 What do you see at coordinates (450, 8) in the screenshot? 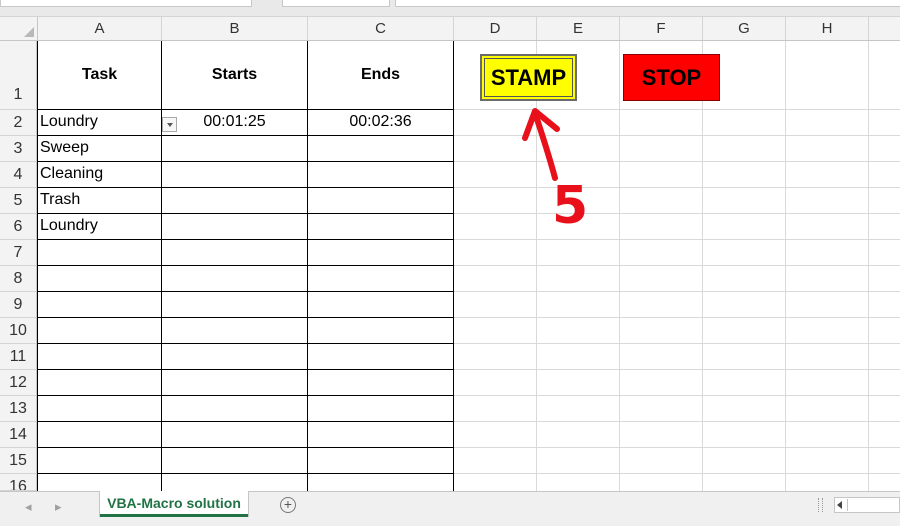
I see `formula-bar-strip` at bounding box center [450, 8].